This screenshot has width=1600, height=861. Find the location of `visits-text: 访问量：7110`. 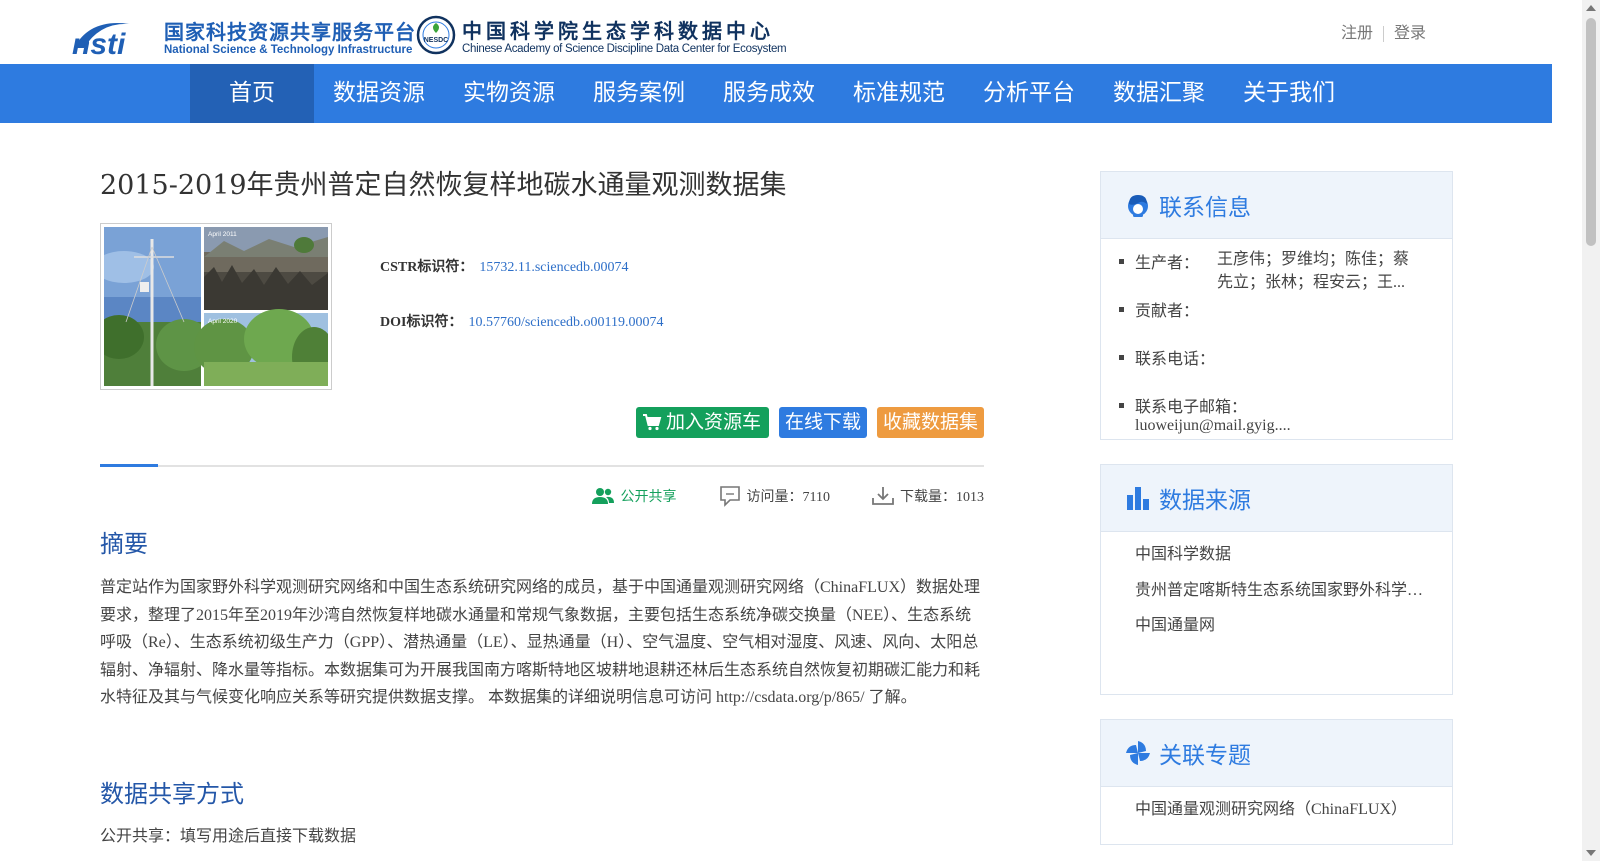

visits-text: 访问量：7110 is located at coordinates (788, 497).